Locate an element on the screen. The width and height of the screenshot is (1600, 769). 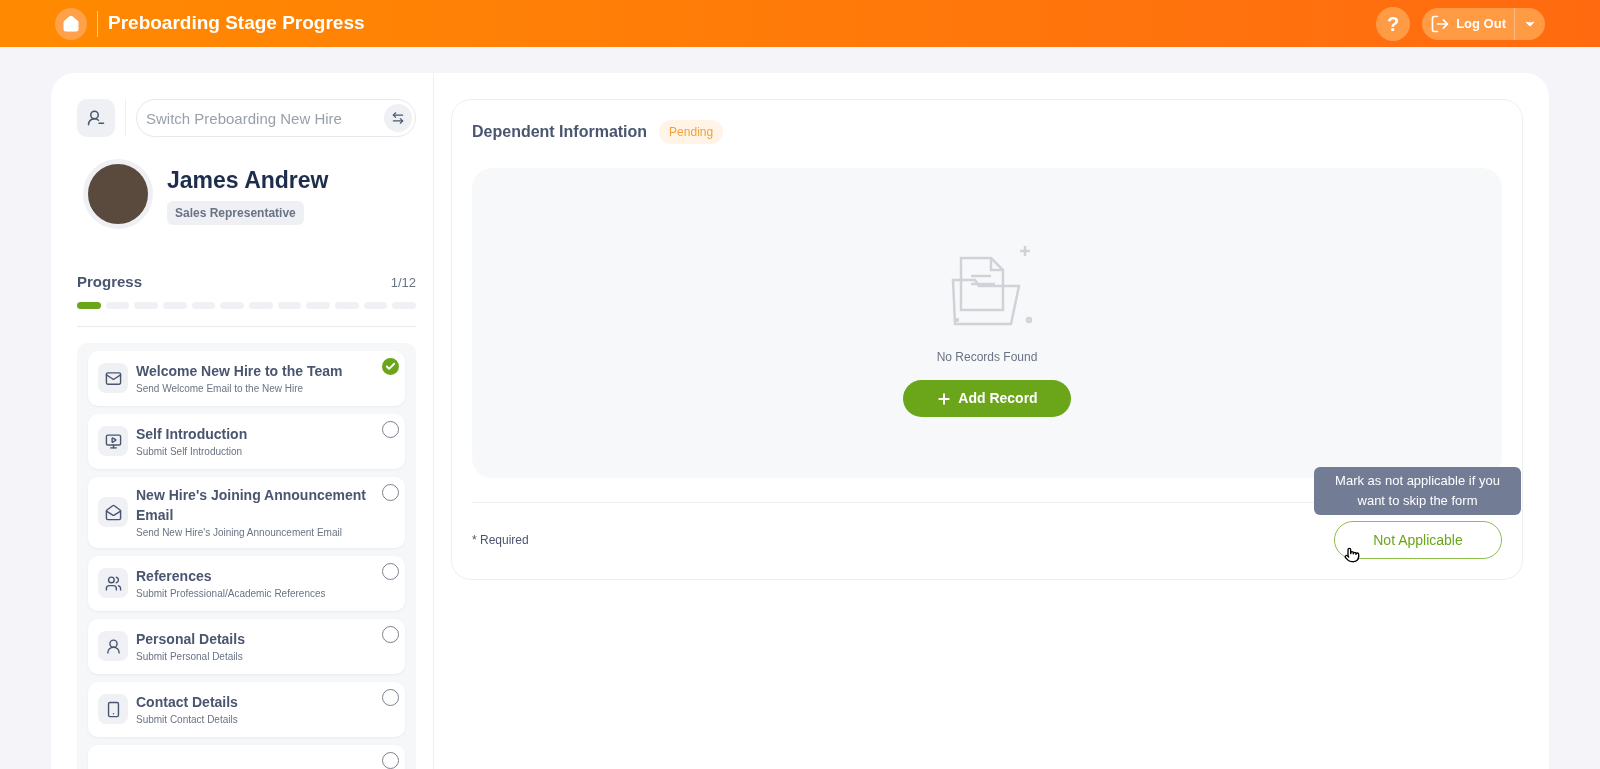
user-remove-icon is located at coordinates (96, 118).